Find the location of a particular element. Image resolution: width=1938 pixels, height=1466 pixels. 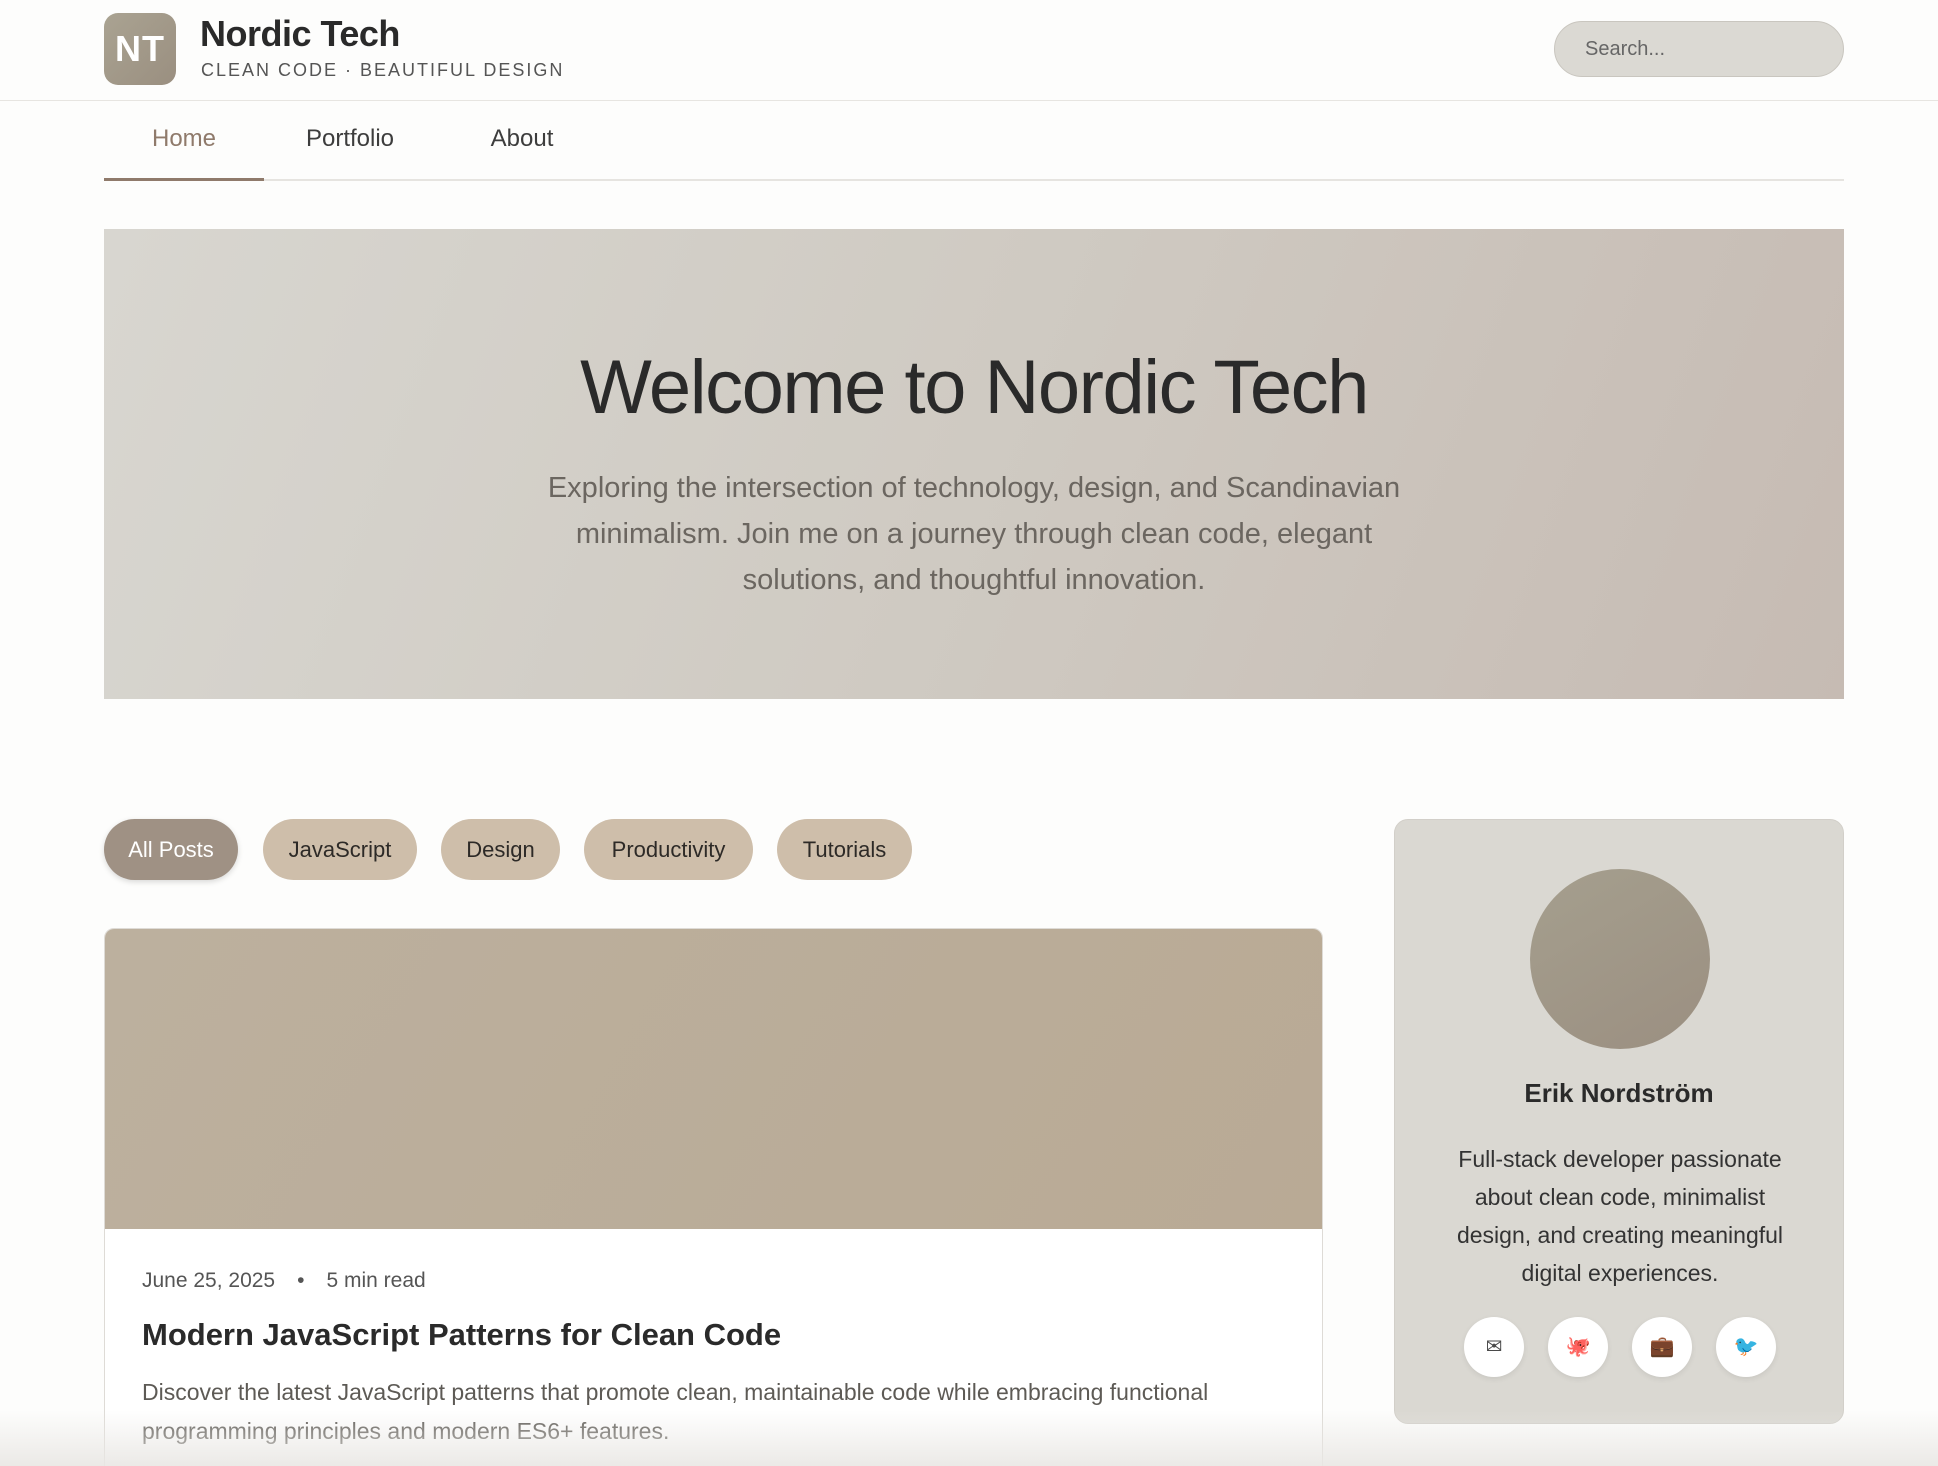

main-nav: Home Portfolio About is located at coordinates (974, 141).